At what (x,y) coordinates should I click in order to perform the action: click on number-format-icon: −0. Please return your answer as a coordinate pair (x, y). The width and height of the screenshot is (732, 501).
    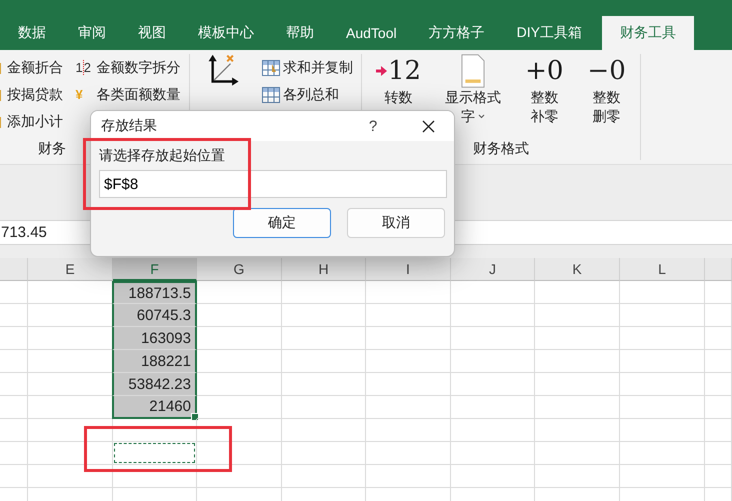
    Looking at the image, I should click on (606, 71).